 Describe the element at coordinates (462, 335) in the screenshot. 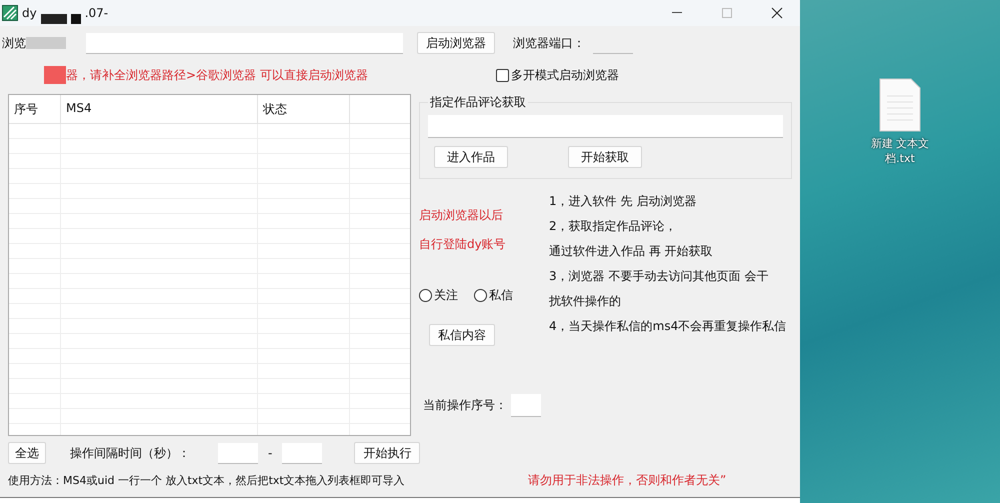

I see `message-content-button: 私信内容` at that location.